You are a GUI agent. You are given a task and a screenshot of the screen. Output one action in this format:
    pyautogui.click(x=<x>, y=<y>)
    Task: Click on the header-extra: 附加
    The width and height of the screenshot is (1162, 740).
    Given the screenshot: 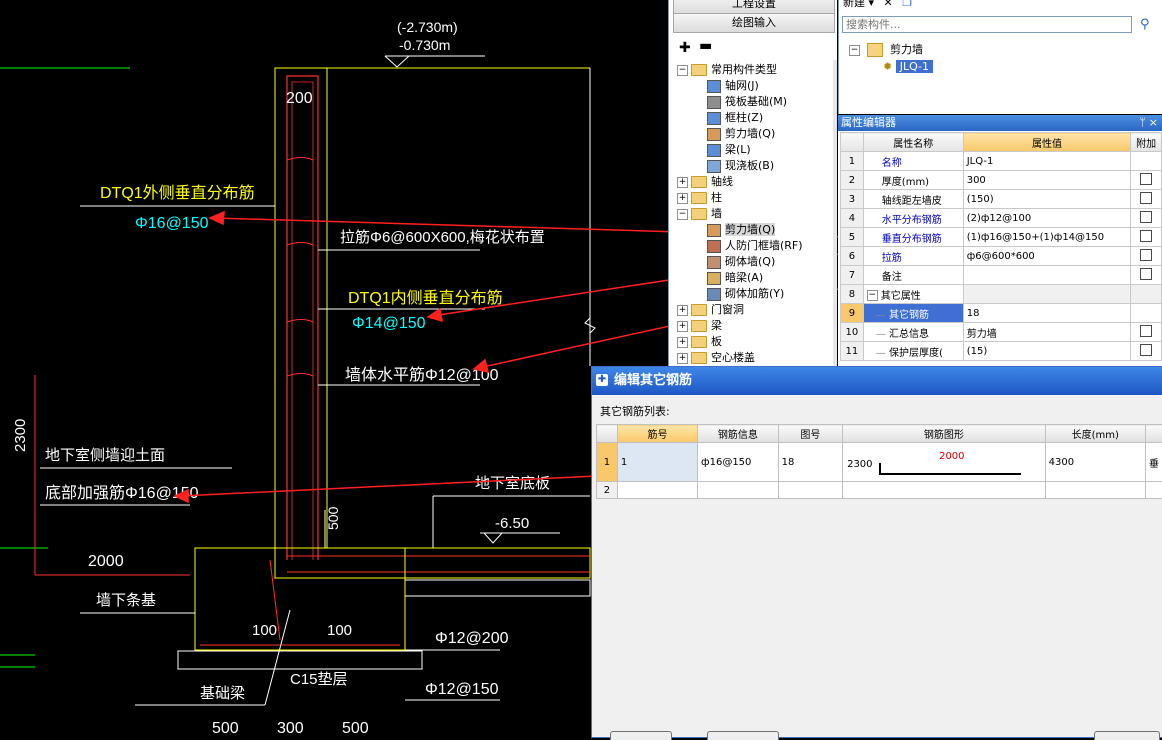 What is the action you would take?
    pyautogui.click(x=1146, y=142)
    